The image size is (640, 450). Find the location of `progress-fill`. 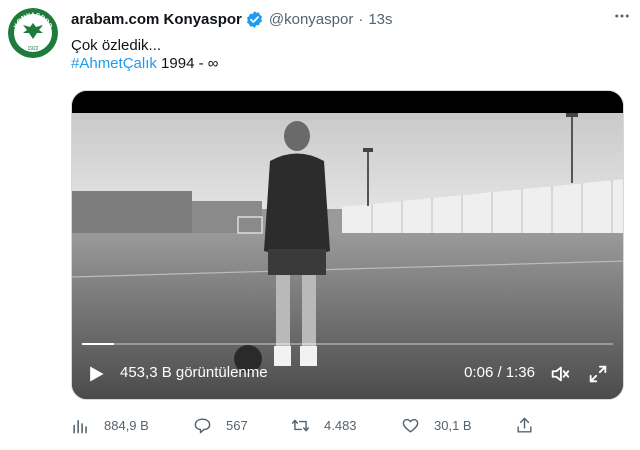

progress-fill is located at coordinates (98, 344).